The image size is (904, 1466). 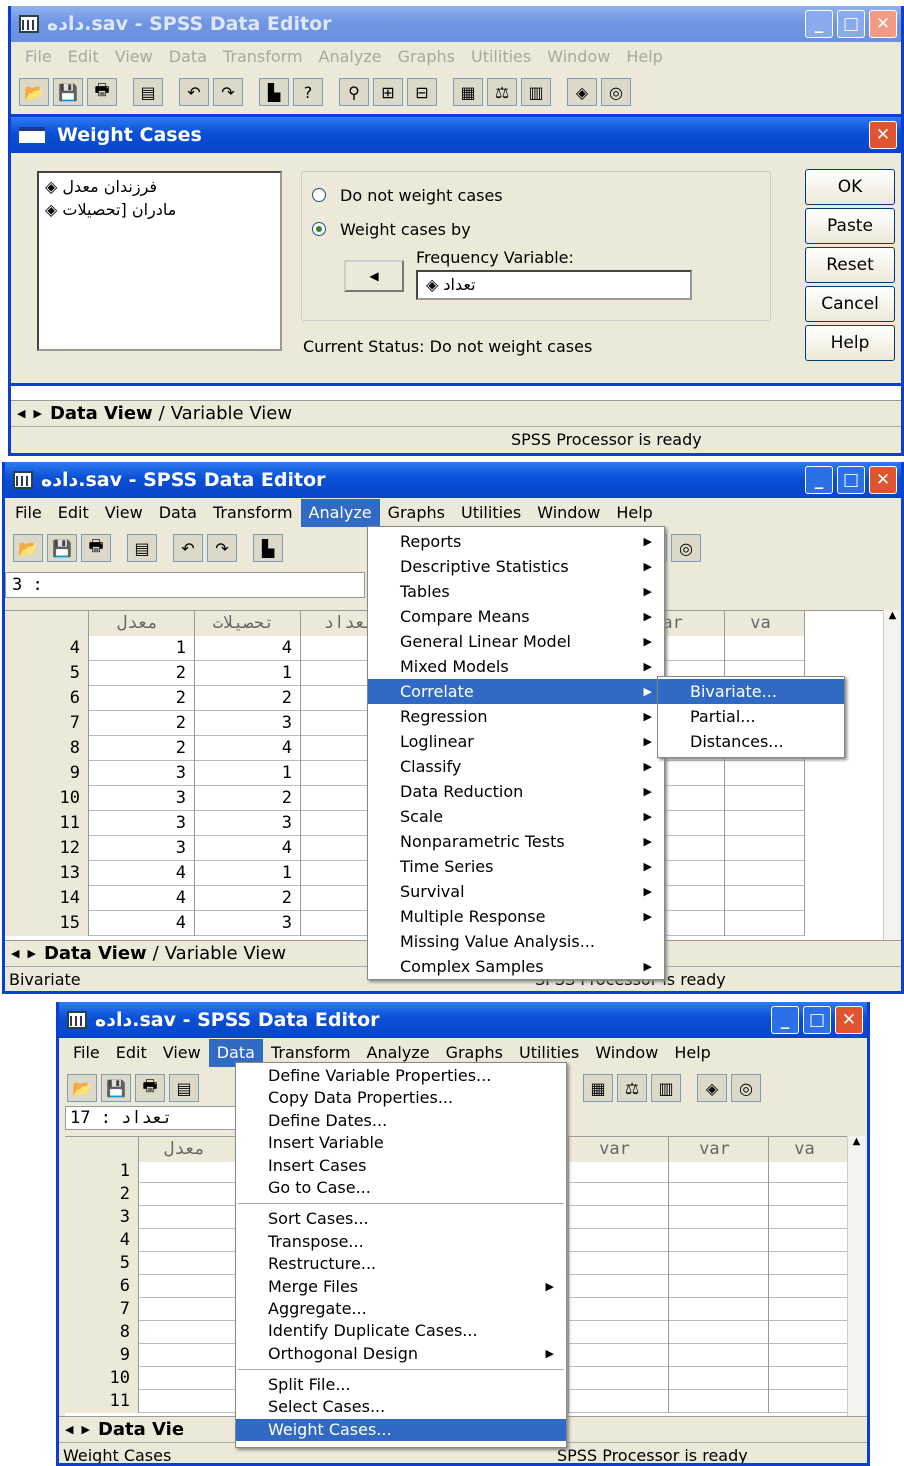 I want to click on scroll-up-icon: ▲, so click(x=892, y=619).